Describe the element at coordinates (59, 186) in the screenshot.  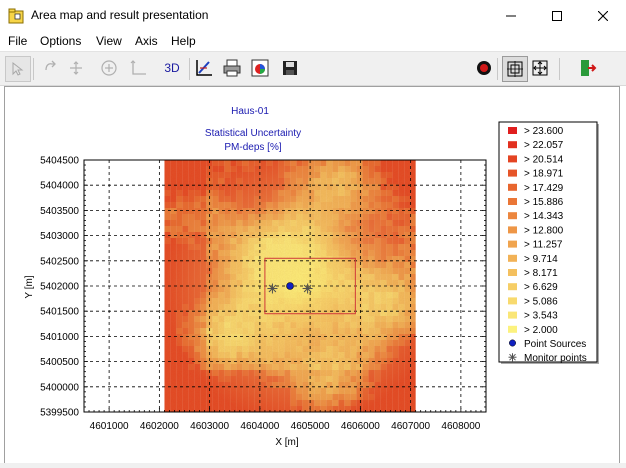
I see `y-tick-label: 5404000` at that location.